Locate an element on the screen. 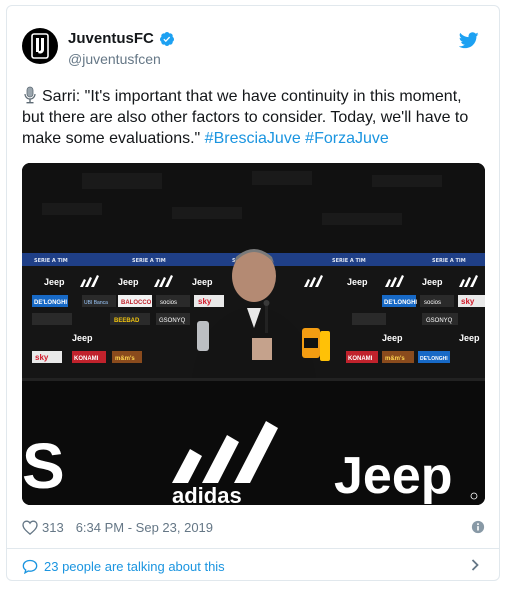 This screenshot has width=517, height=597. podium-jeep: Jeep is located at coordinates (393, 476).